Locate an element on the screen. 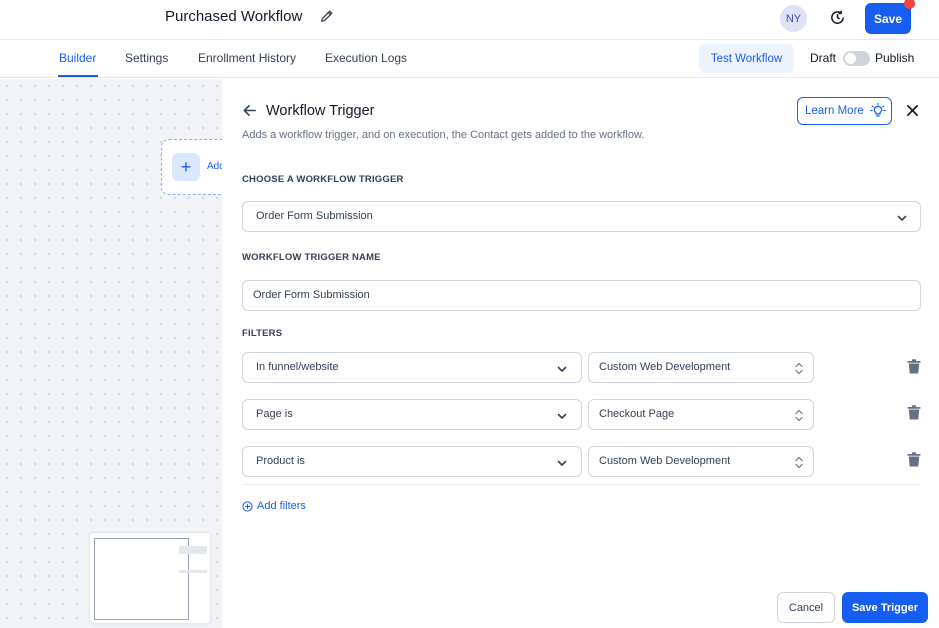 Image resolution: width=939 pixels, height=628 pixels. active-tab-indicator is located at coordinates (78, 76).